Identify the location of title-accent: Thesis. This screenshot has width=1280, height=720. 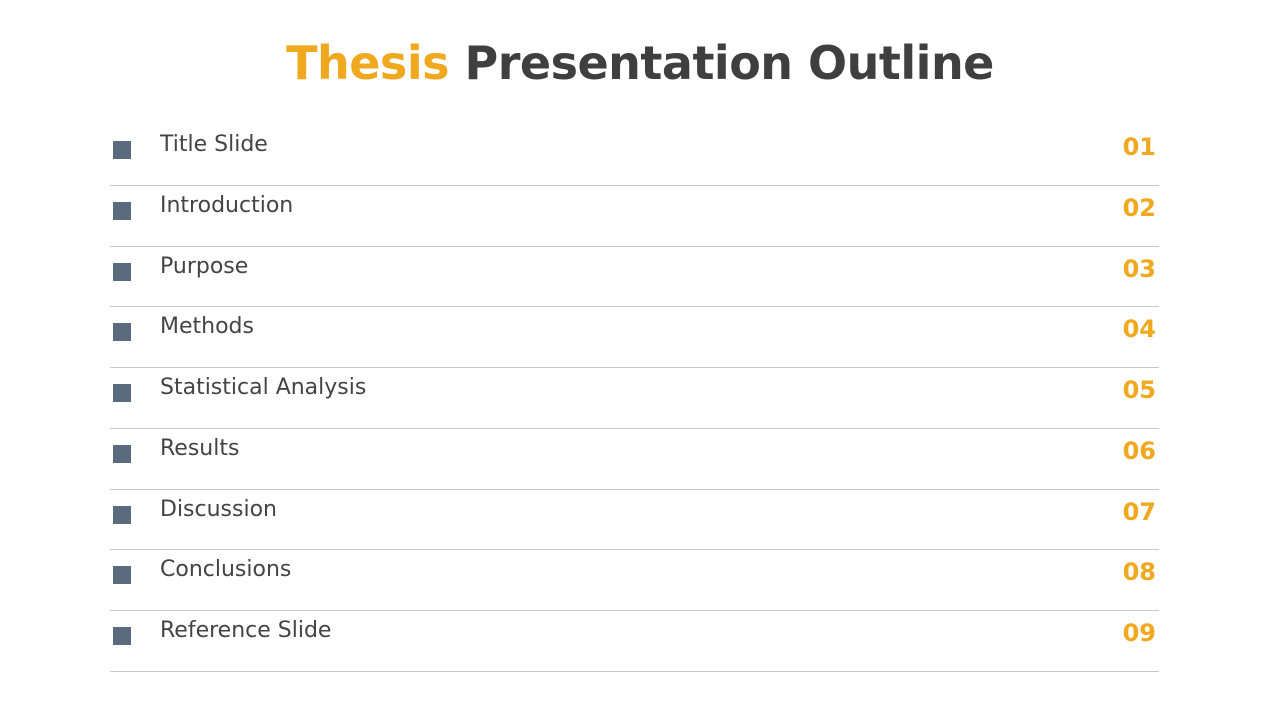
(367, 63).